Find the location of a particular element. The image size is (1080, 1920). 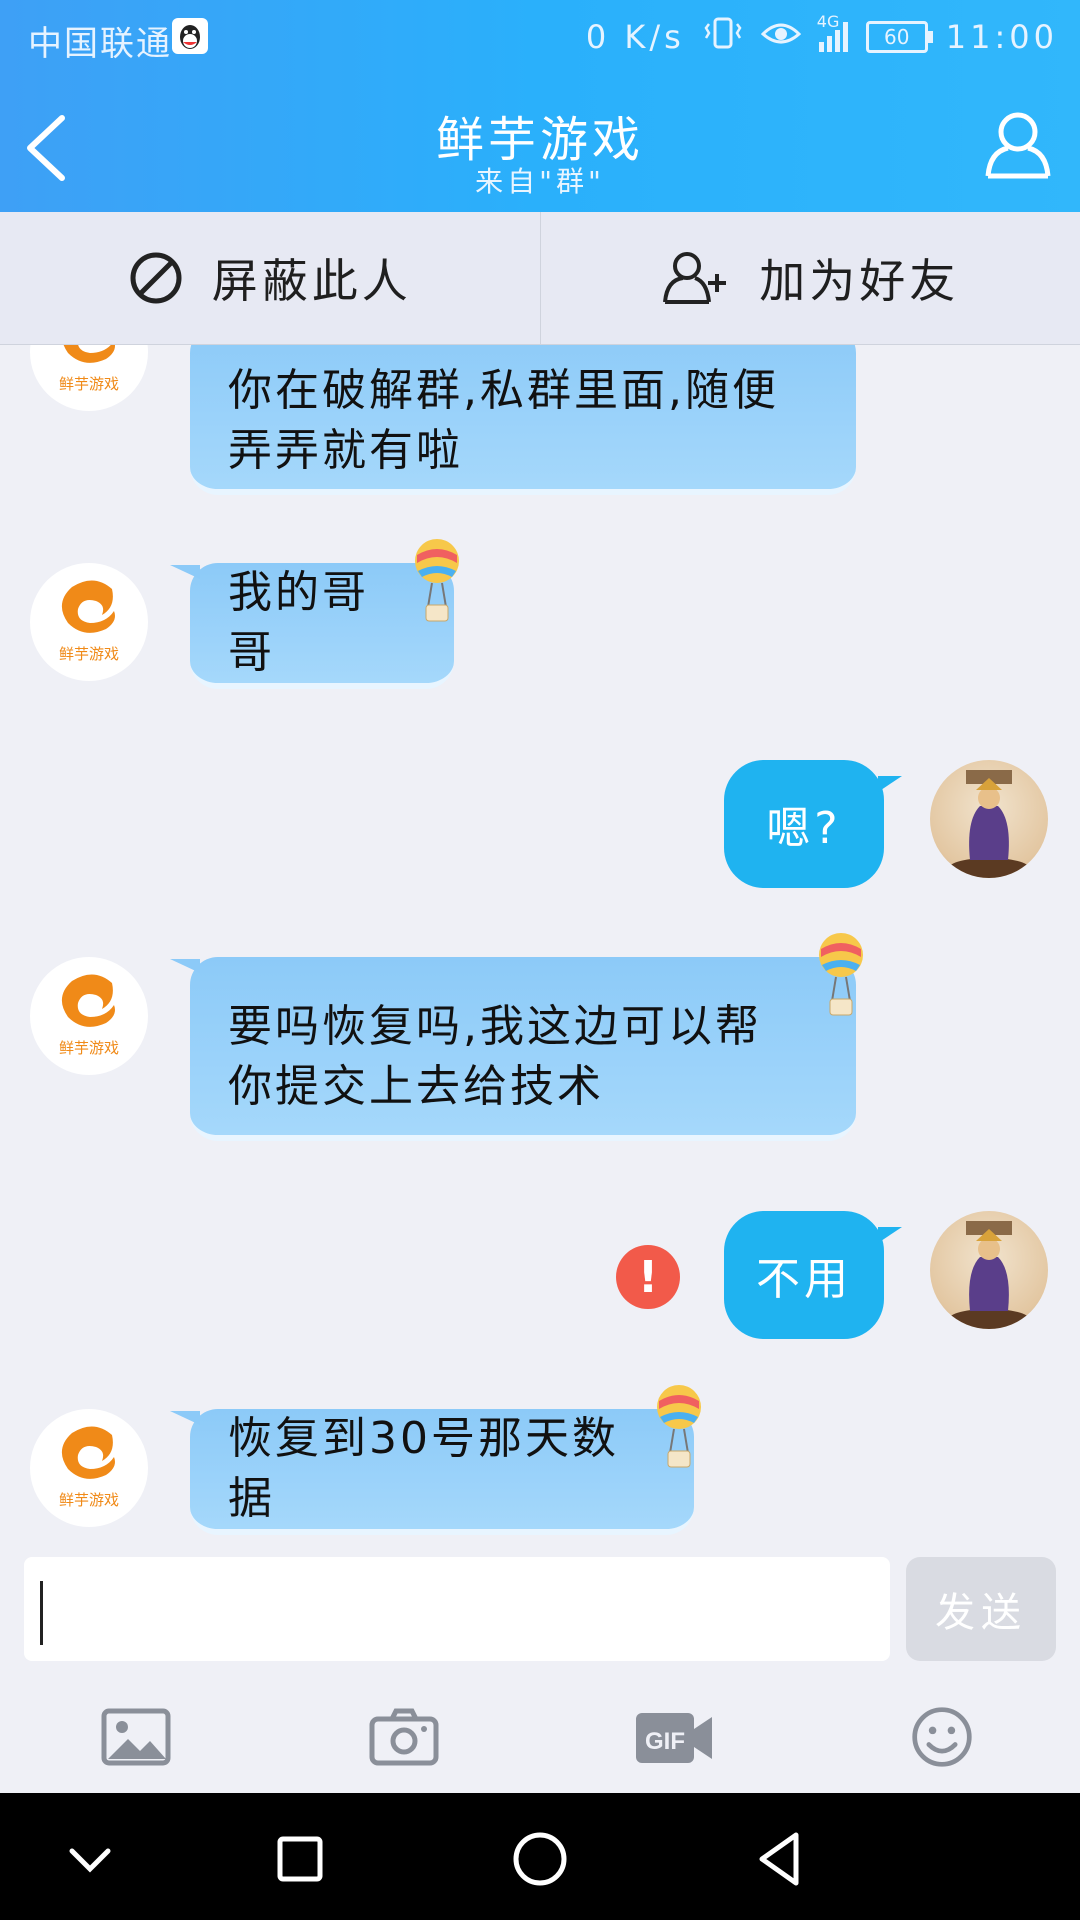

clock: 11:00 is located at coordinates (1001, 37).